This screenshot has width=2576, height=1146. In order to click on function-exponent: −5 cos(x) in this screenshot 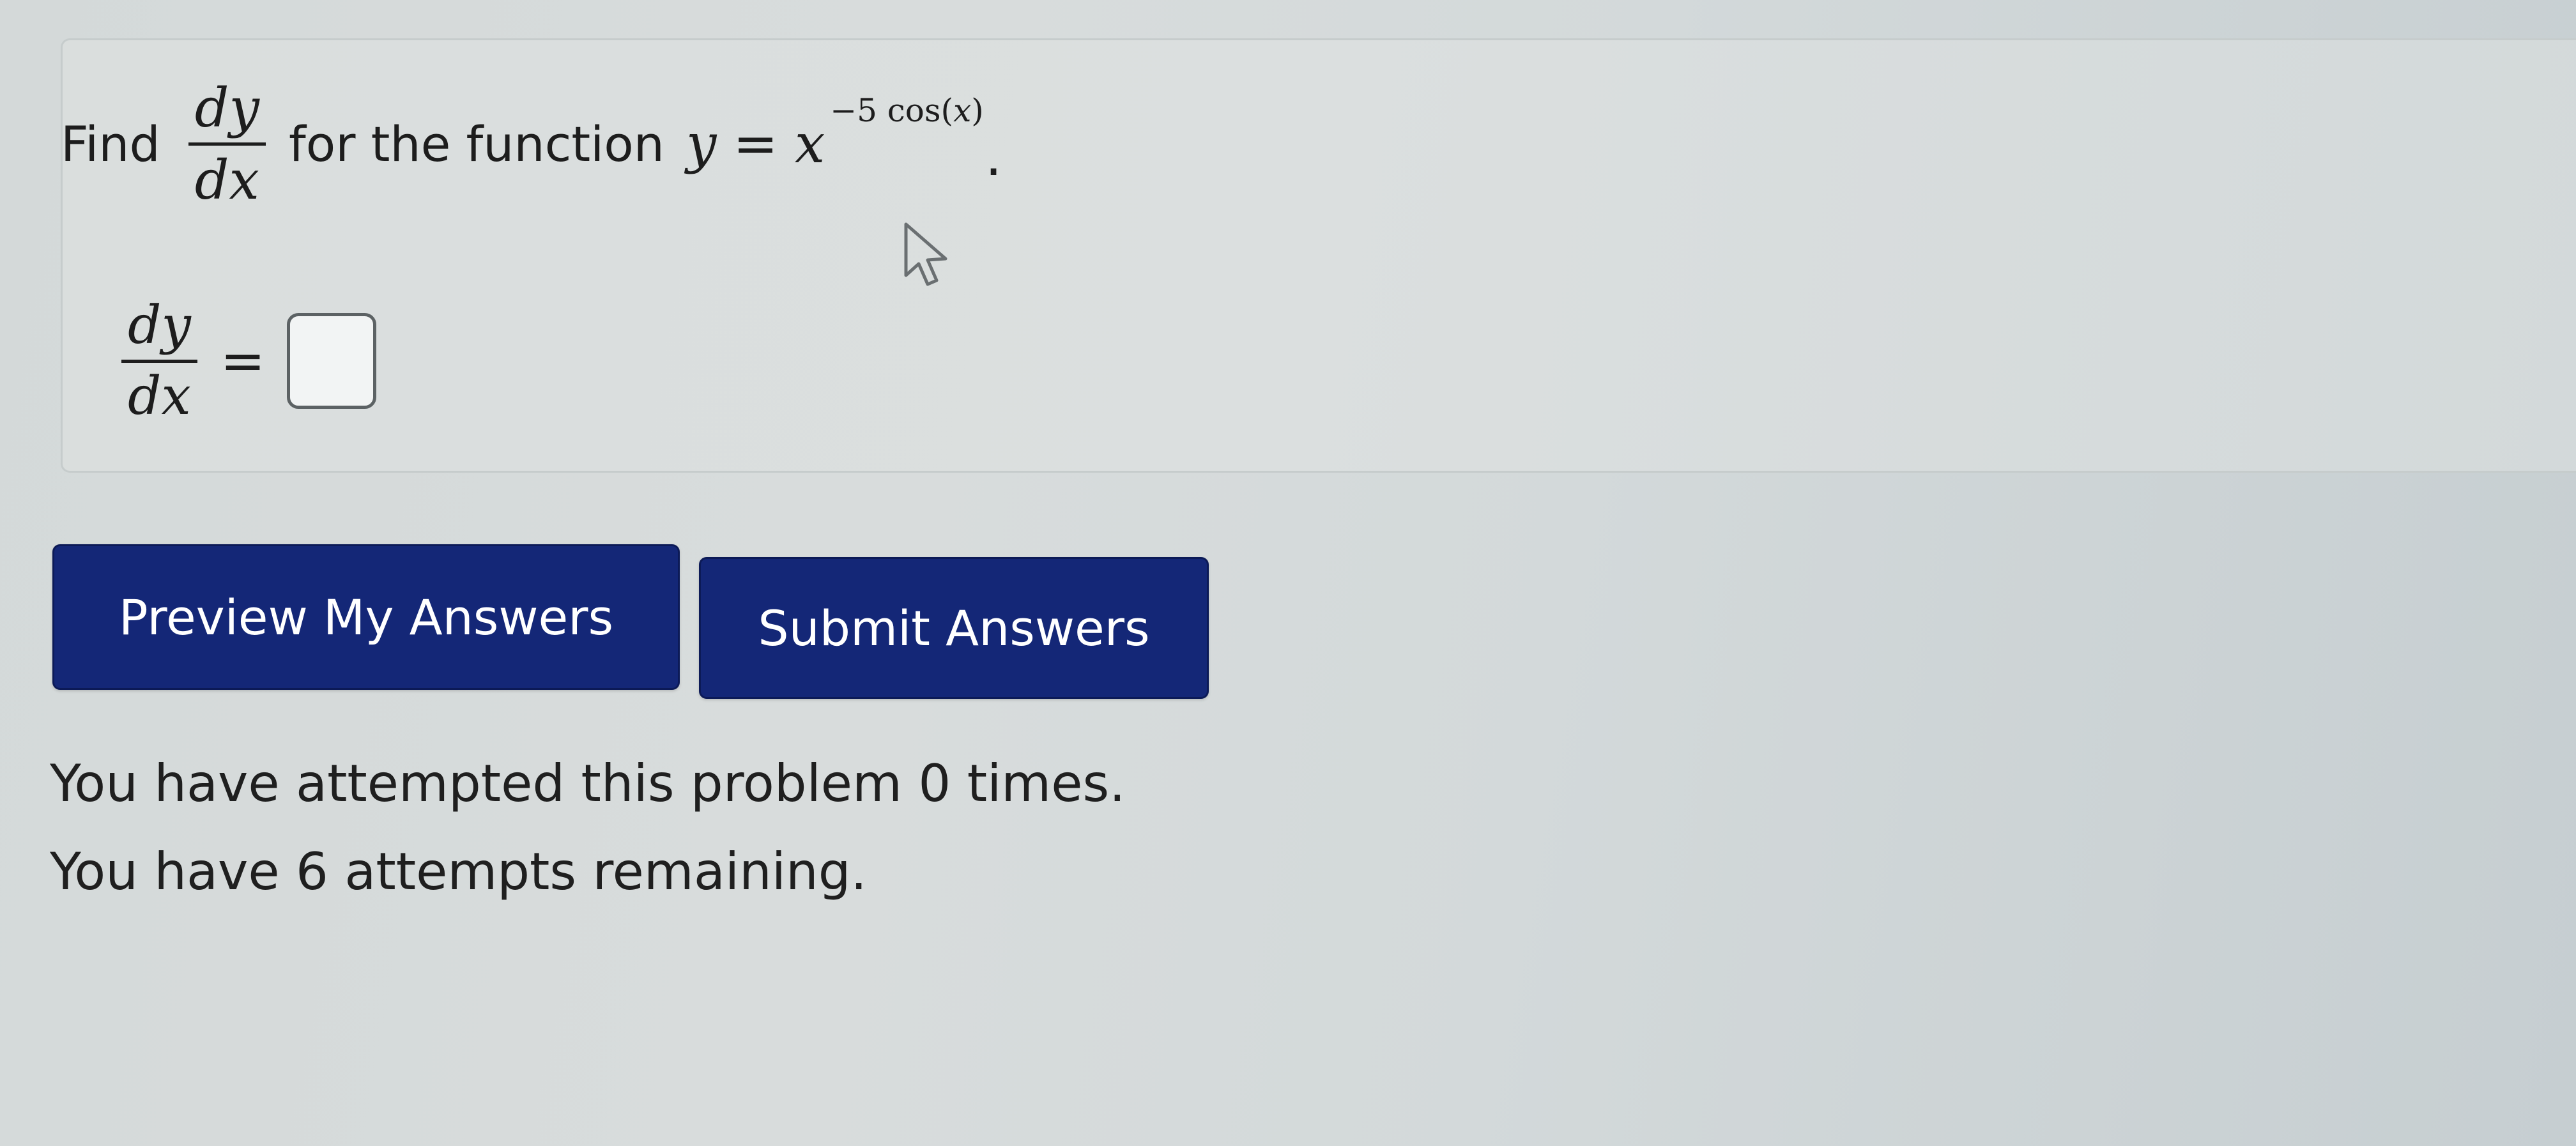, I will do `click(907, 110)`.